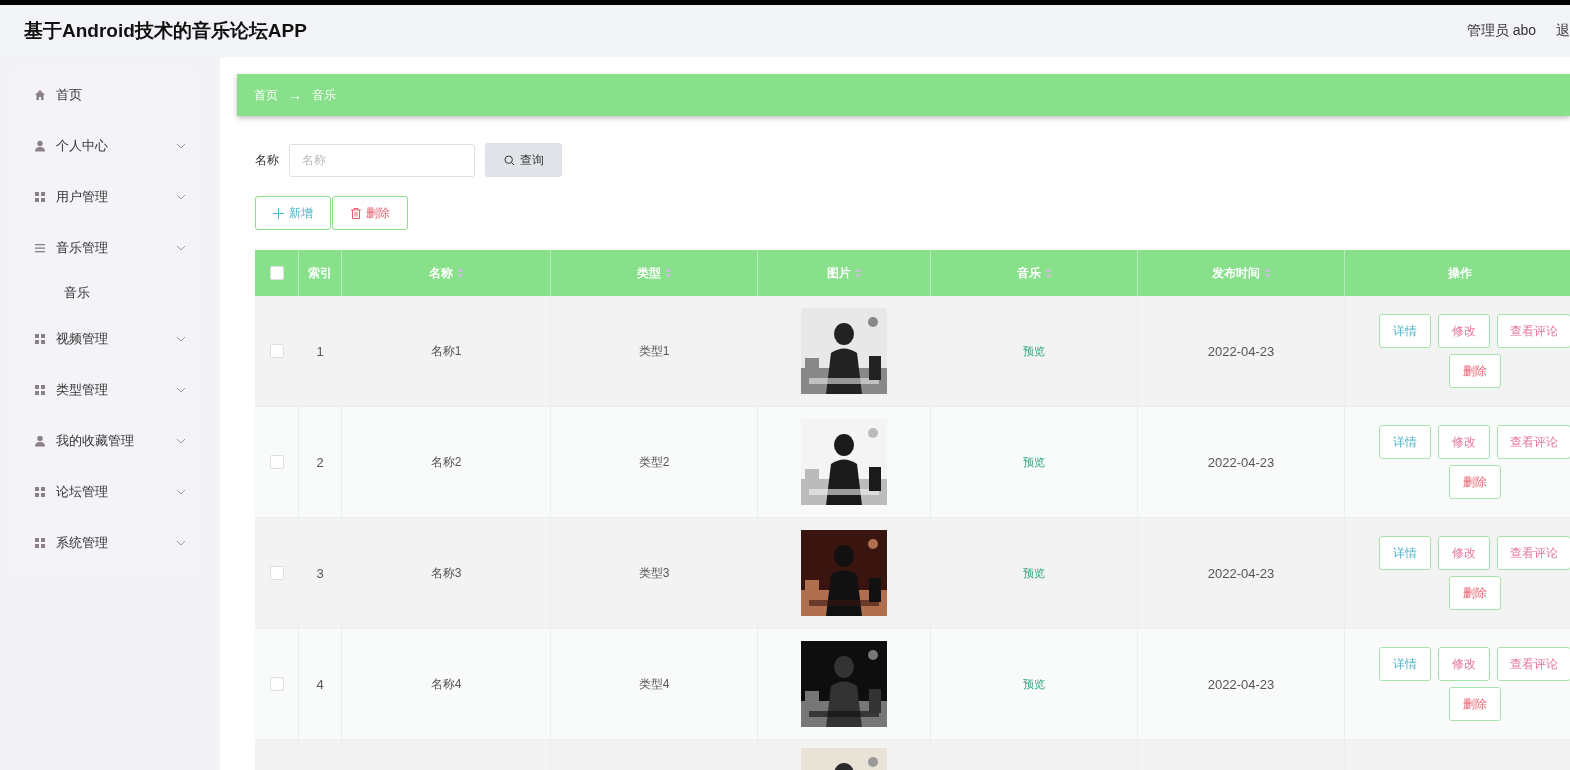 The image size is (1570, 770). What do you see at coordinates (648, 273) in the screenshot?
I see `column-header: 类型` at bounding box center [648, 273].